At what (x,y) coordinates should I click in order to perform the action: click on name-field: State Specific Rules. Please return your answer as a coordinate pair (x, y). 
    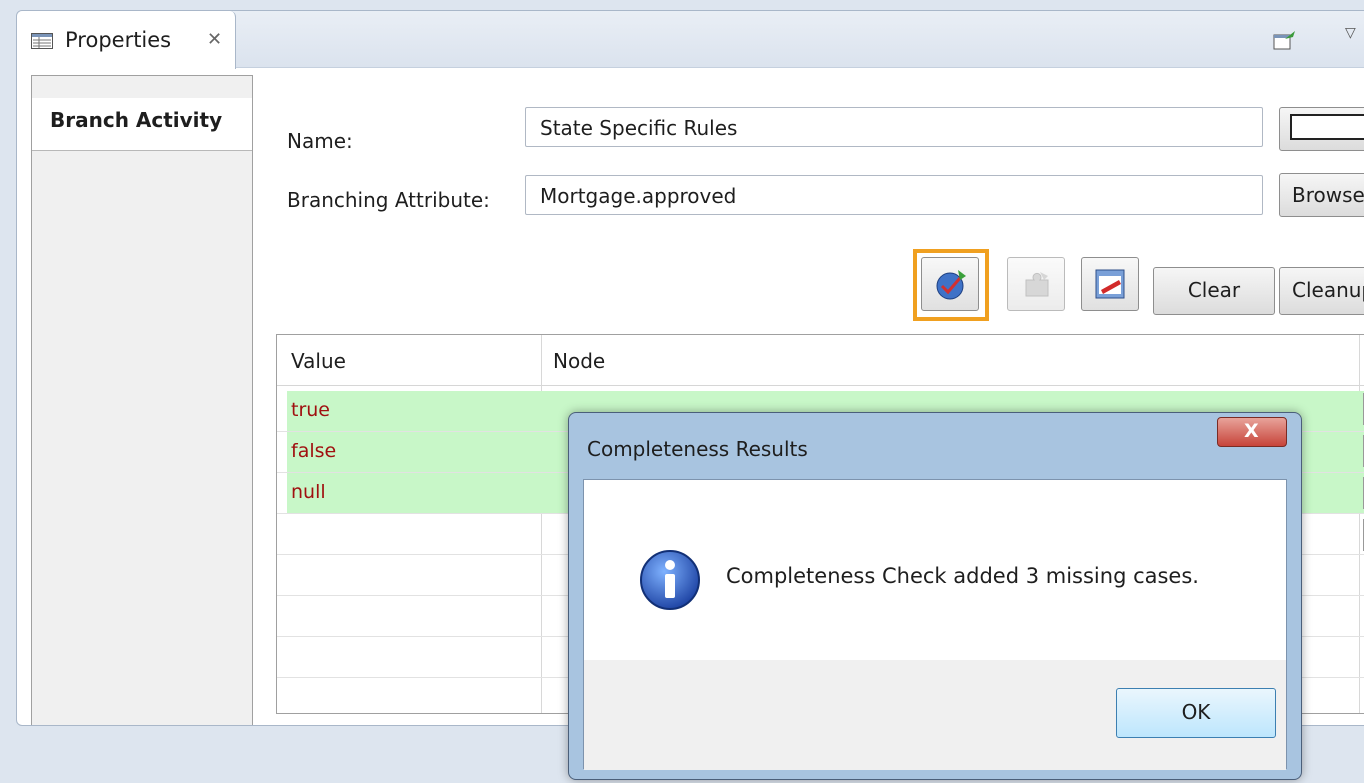
    Looking at the image, I should click on (894, 127).